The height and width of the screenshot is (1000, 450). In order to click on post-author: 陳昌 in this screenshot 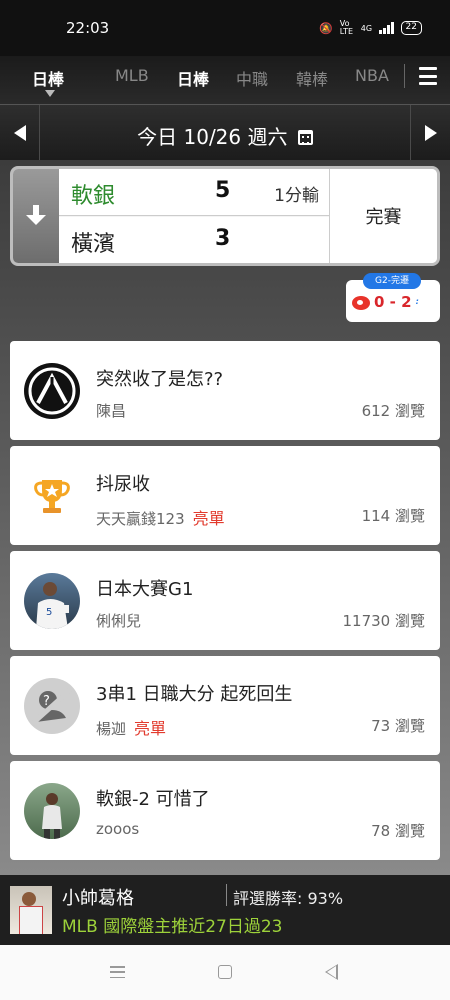, I will do `click(111, 411)`.